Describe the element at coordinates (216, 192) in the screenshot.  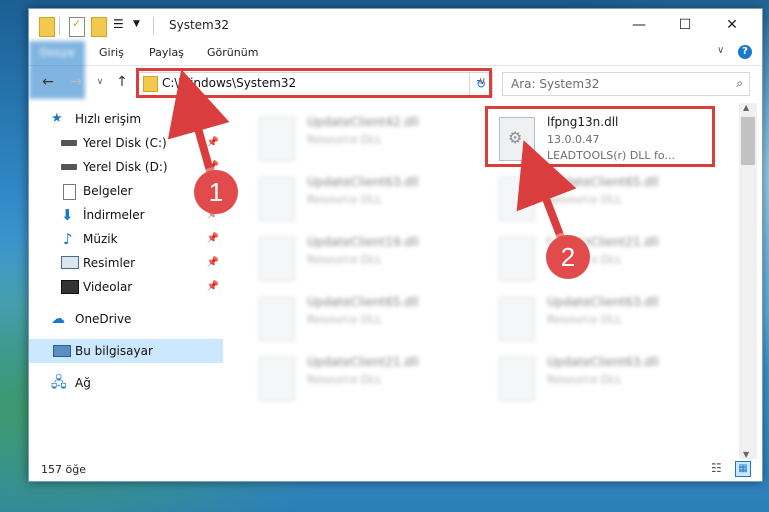
I see `step-badge-1: 1` at that location.